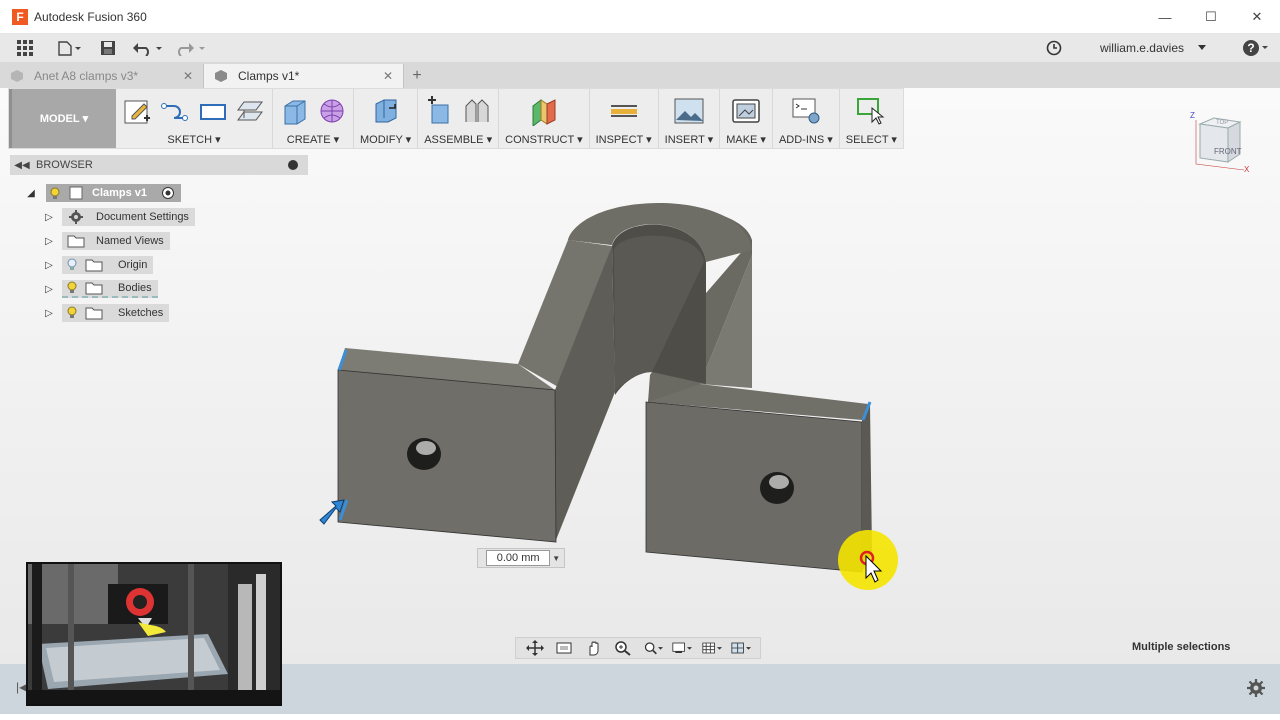 Image resolution: width=1280 pixels, height=720 pixels. Describe the element at coordinates (638, 648) in the screenshot. I see `navigation-bar` at that location.